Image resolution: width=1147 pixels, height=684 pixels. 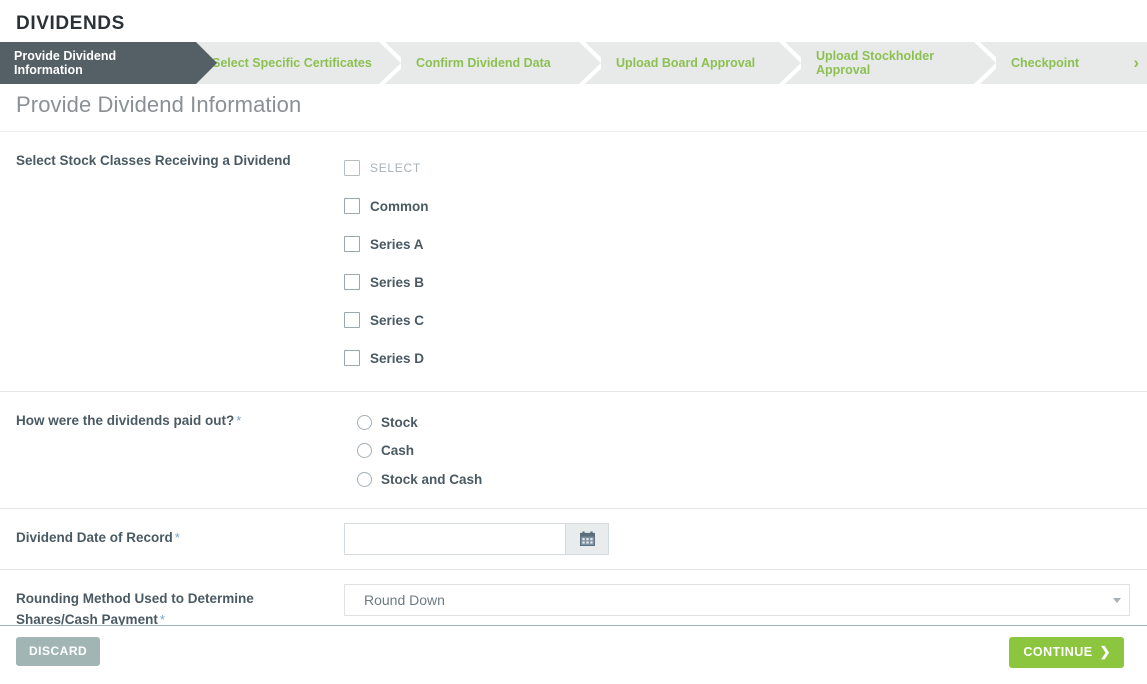 I want to click on wizard-step-select-specific-certificates: Select Specific Certificates, so click(x=298, y=63).